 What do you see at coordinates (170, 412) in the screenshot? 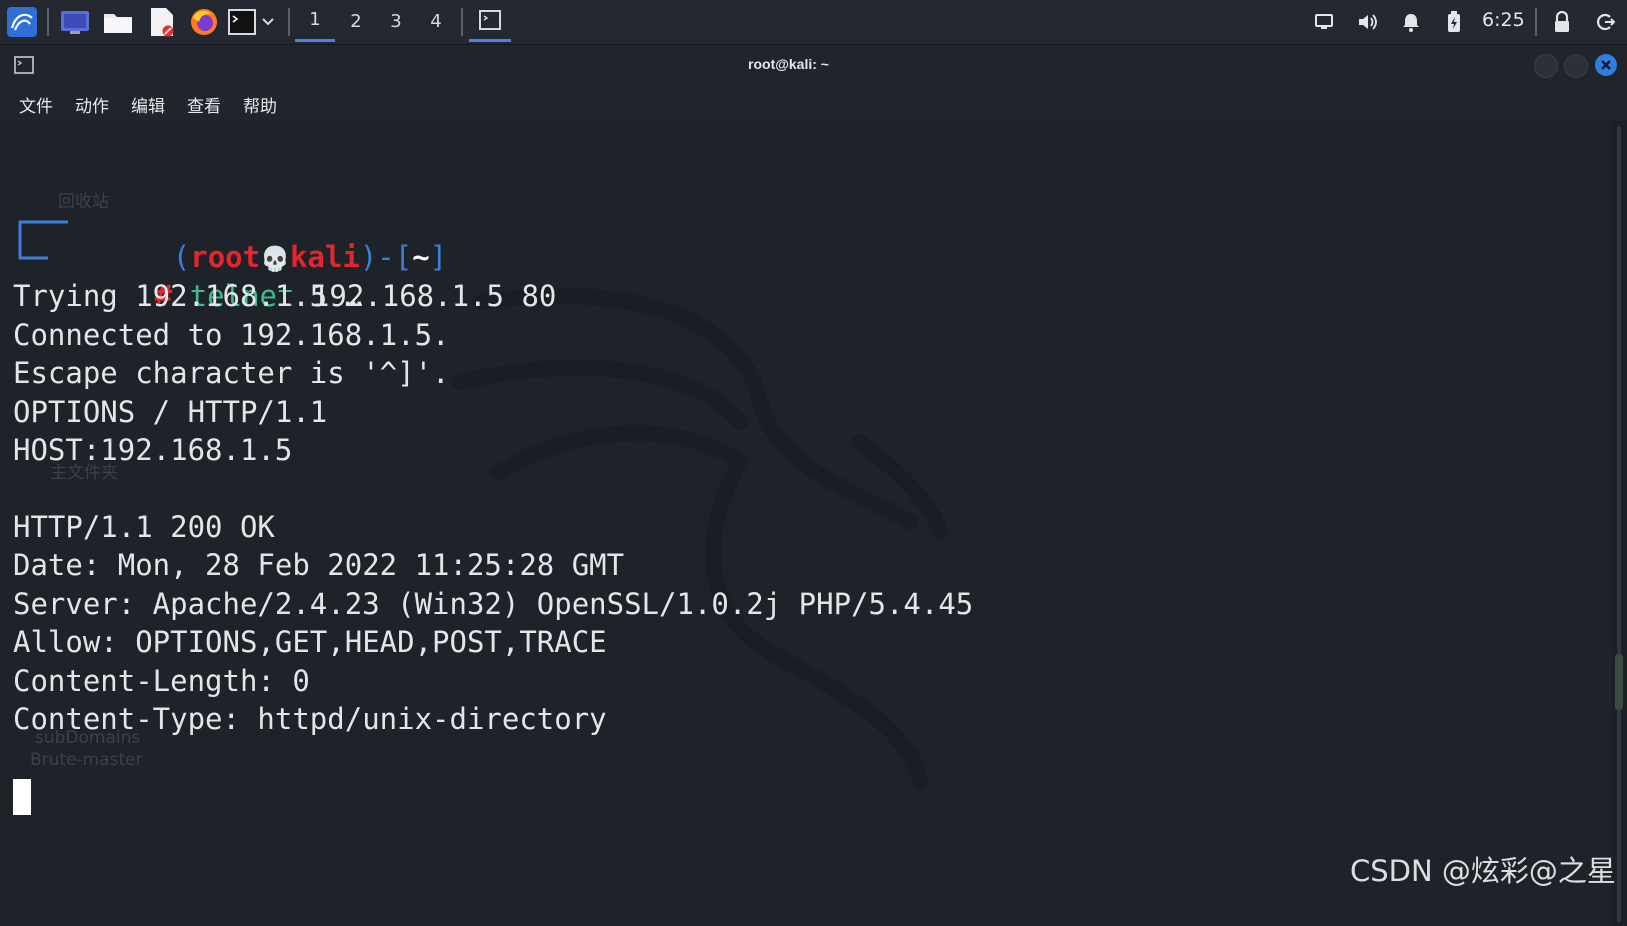
I see `output-line: OPTIONS / HTTP/1.1` at bounding box center [170, 412].